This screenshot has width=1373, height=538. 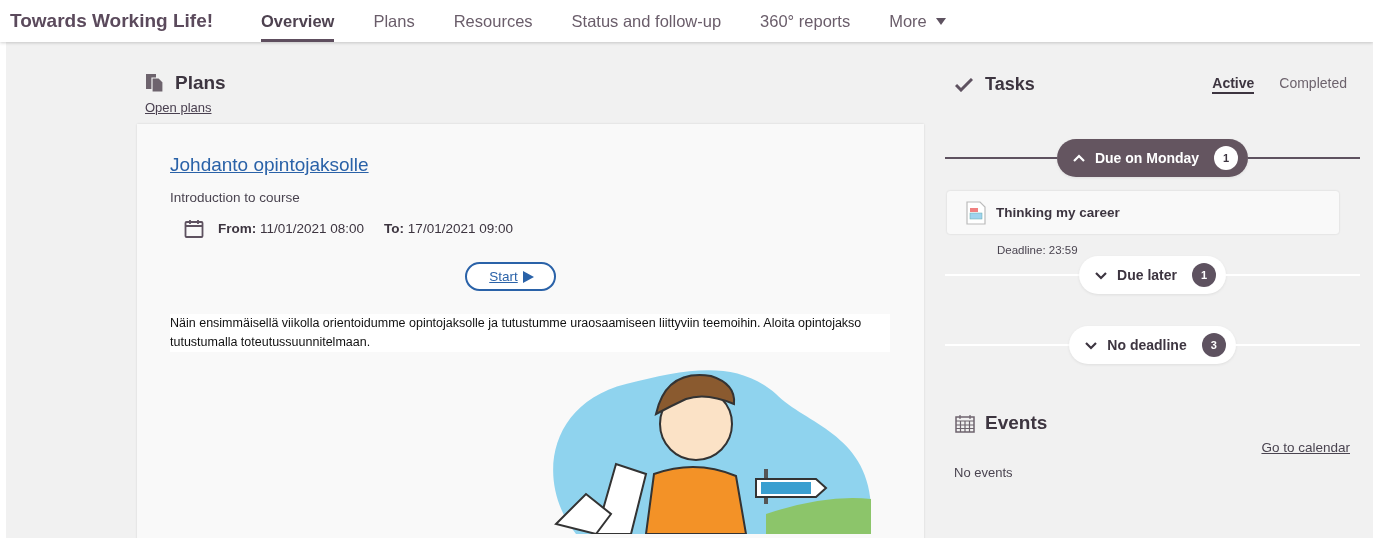 I want to click on play-icon, so click(x=528, y=276).